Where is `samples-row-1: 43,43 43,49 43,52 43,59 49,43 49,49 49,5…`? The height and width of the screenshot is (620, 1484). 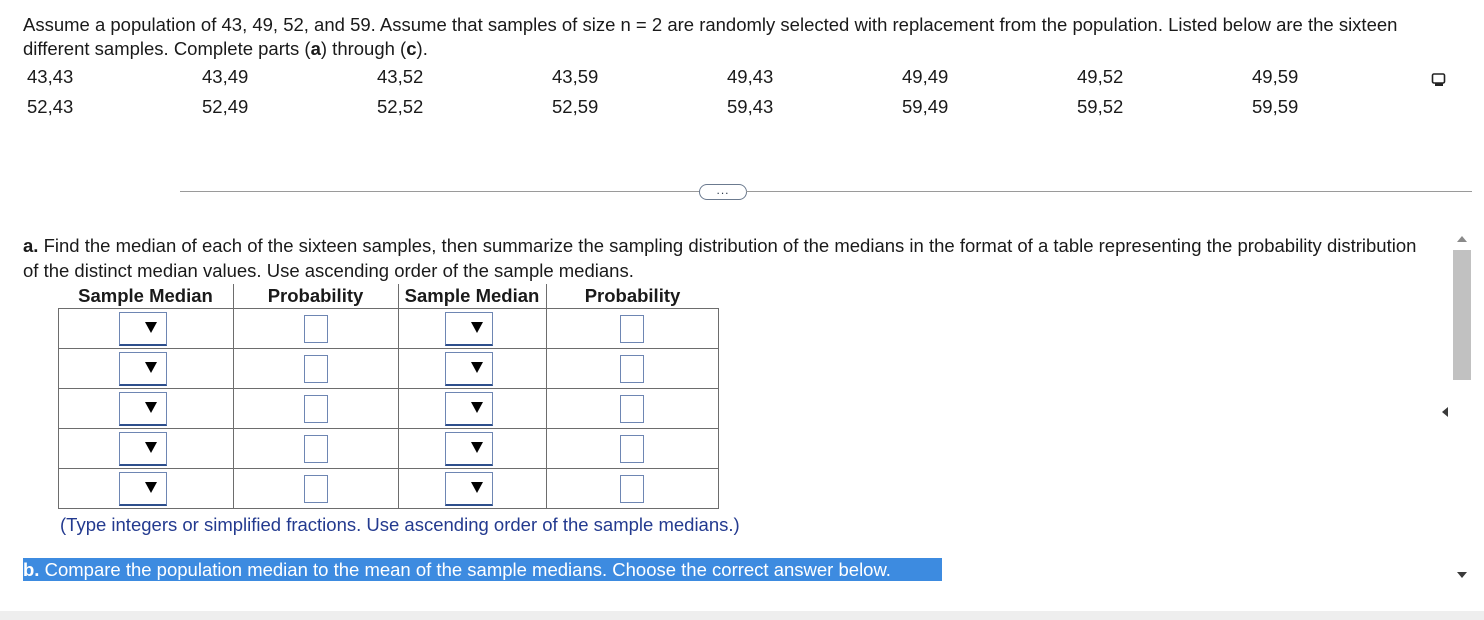 samples-row-1: 43,43 43,49 43,52 43,59 49,43 49,49 49,5… is located at coordinates (727, 81).